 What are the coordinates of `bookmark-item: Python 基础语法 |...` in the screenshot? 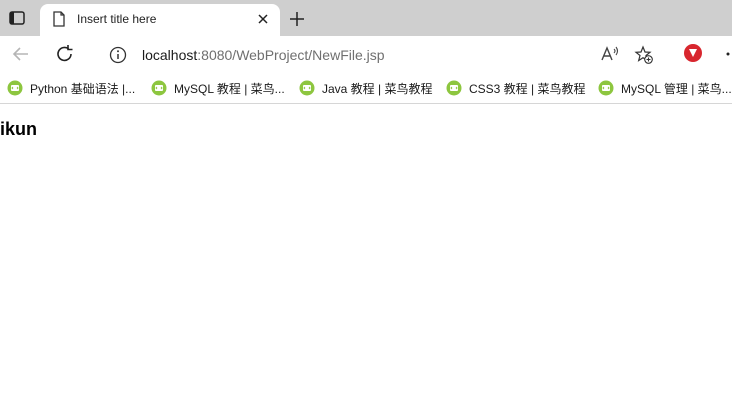 It's located at (71, 88).